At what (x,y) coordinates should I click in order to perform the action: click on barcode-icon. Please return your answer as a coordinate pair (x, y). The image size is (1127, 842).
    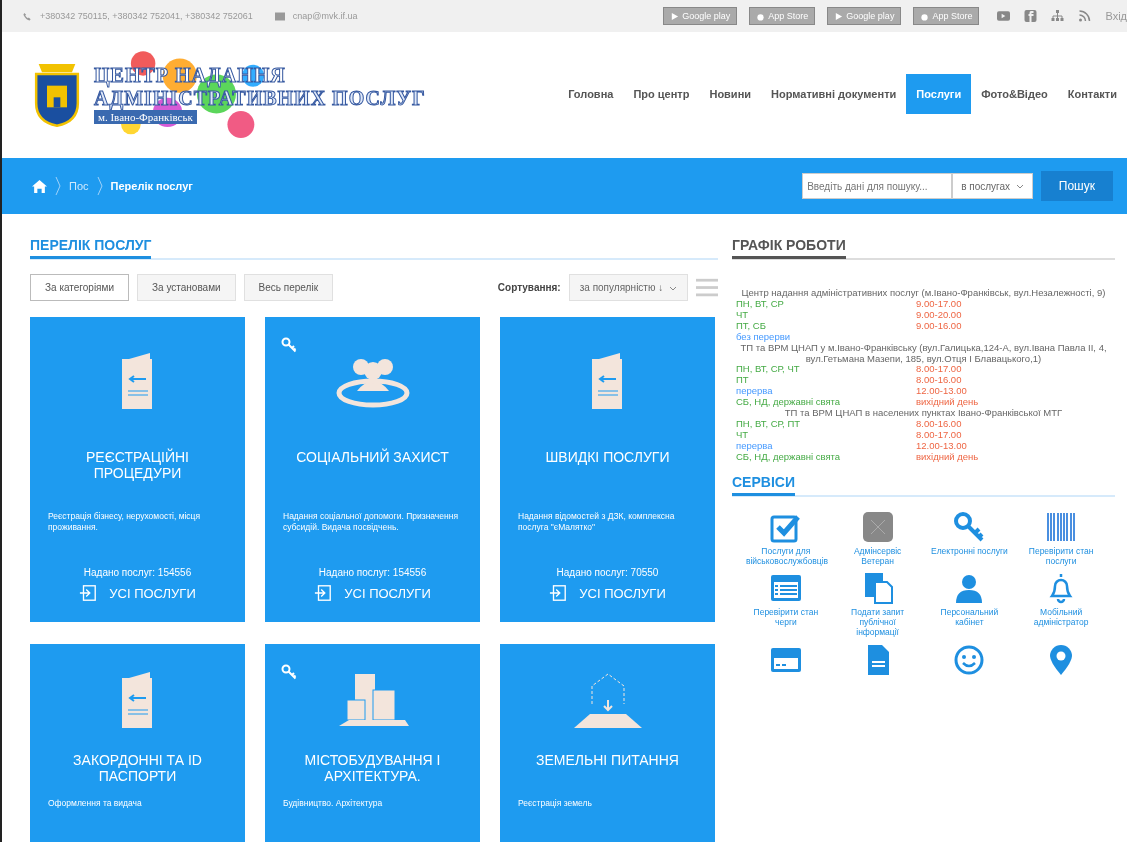
    Looking at the image, I should click on (1061, 526).